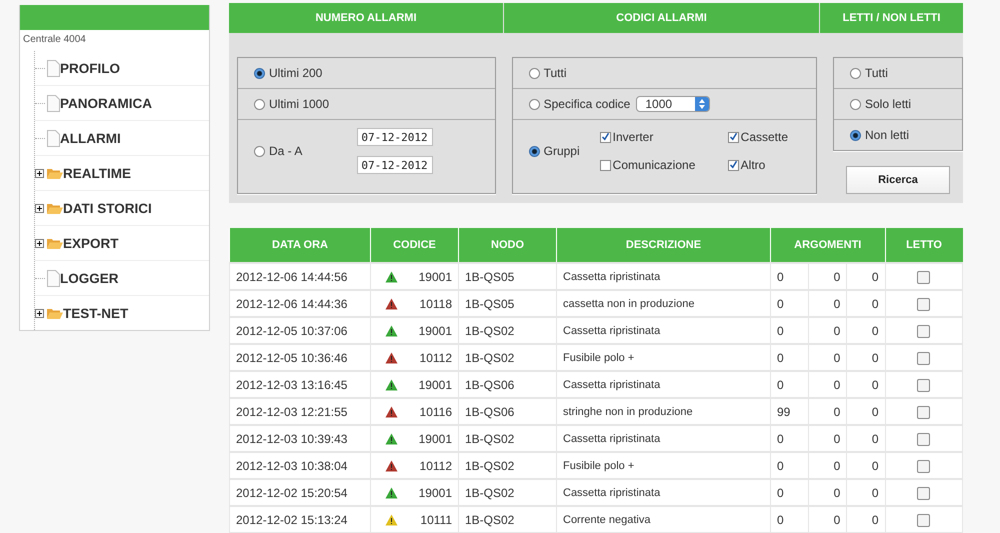  I want to click on table-cell: 2012-12-05 10:36:46, so click(300, 357).